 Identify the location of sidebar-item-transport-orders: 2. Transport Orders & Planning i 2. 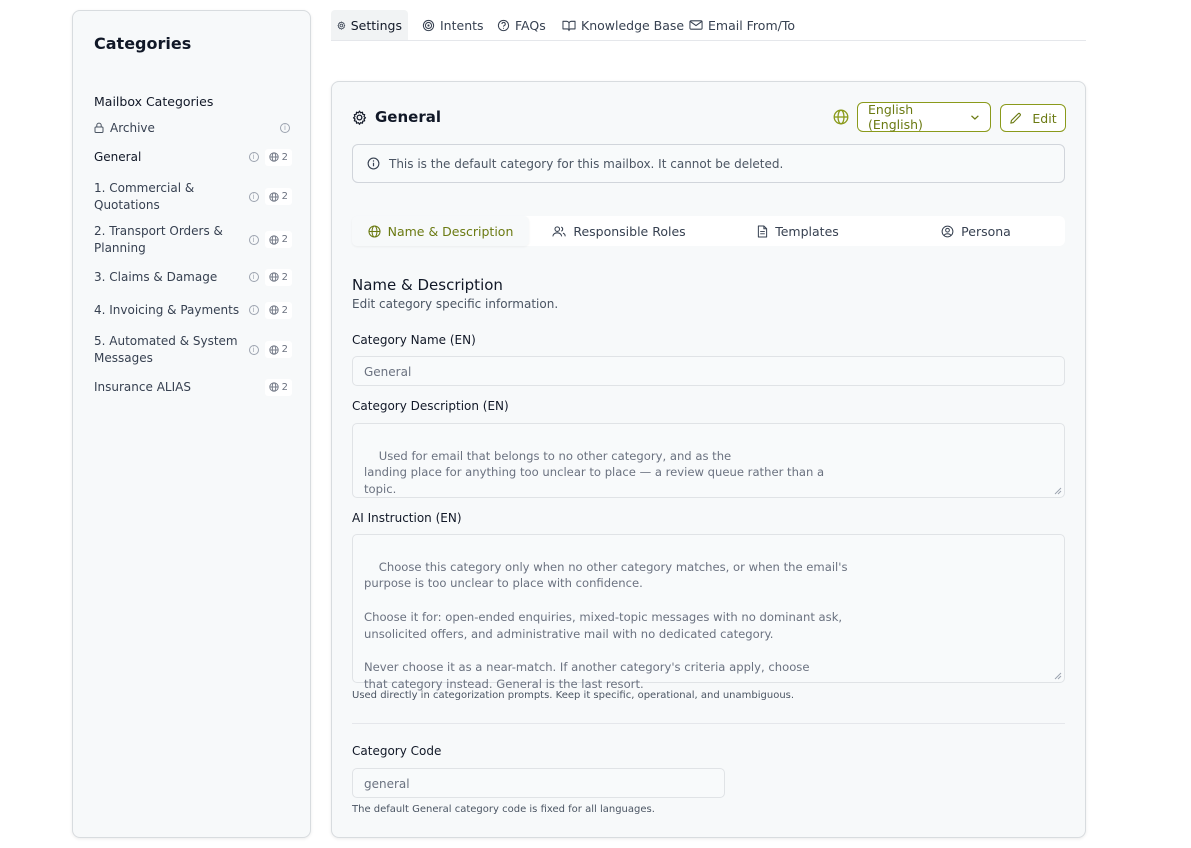
(193, 239).